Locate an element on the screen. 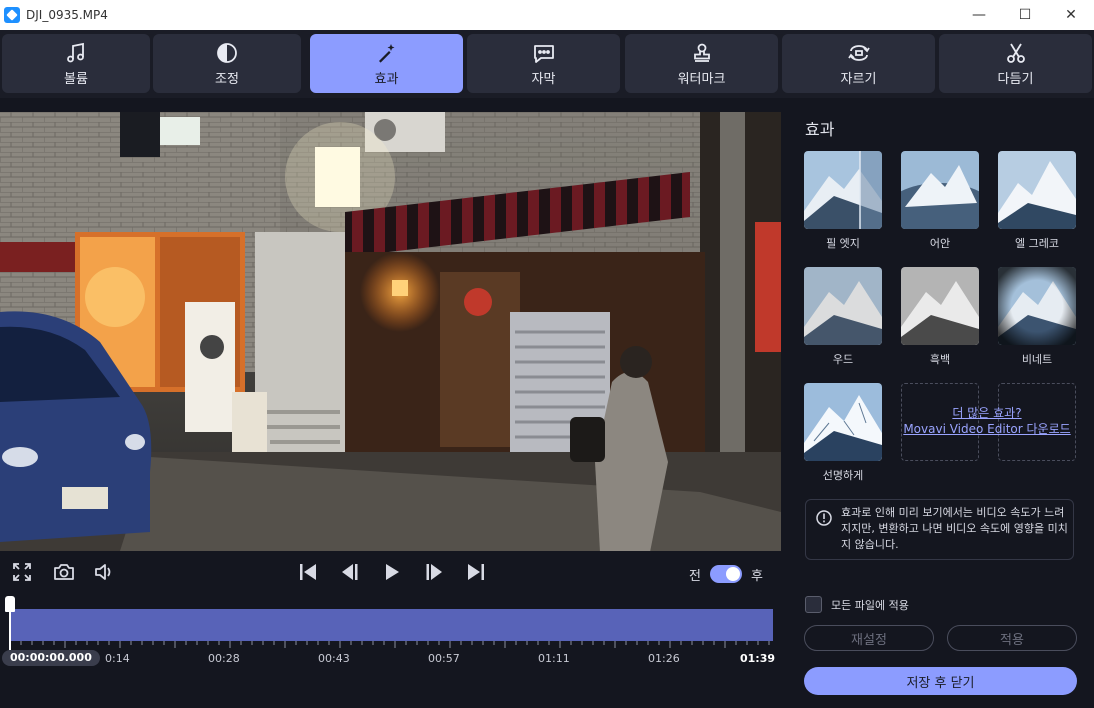 Image resolution: width=1094 pixels, height=708 pixels. tab-volume: 볼륨 is located at coordinates (76, 63).